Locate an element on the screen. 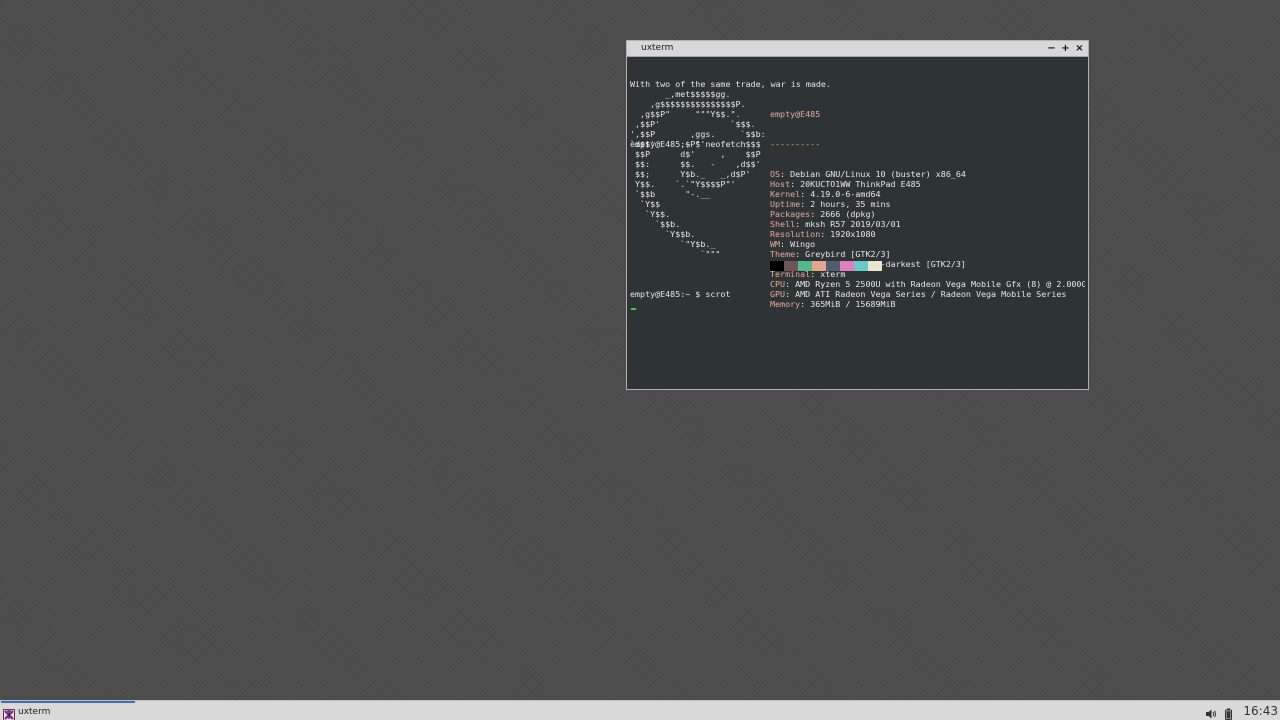 The image size is (1280, 720). window-titlebar: uxterm − + × is located at coordinates (857, 49).